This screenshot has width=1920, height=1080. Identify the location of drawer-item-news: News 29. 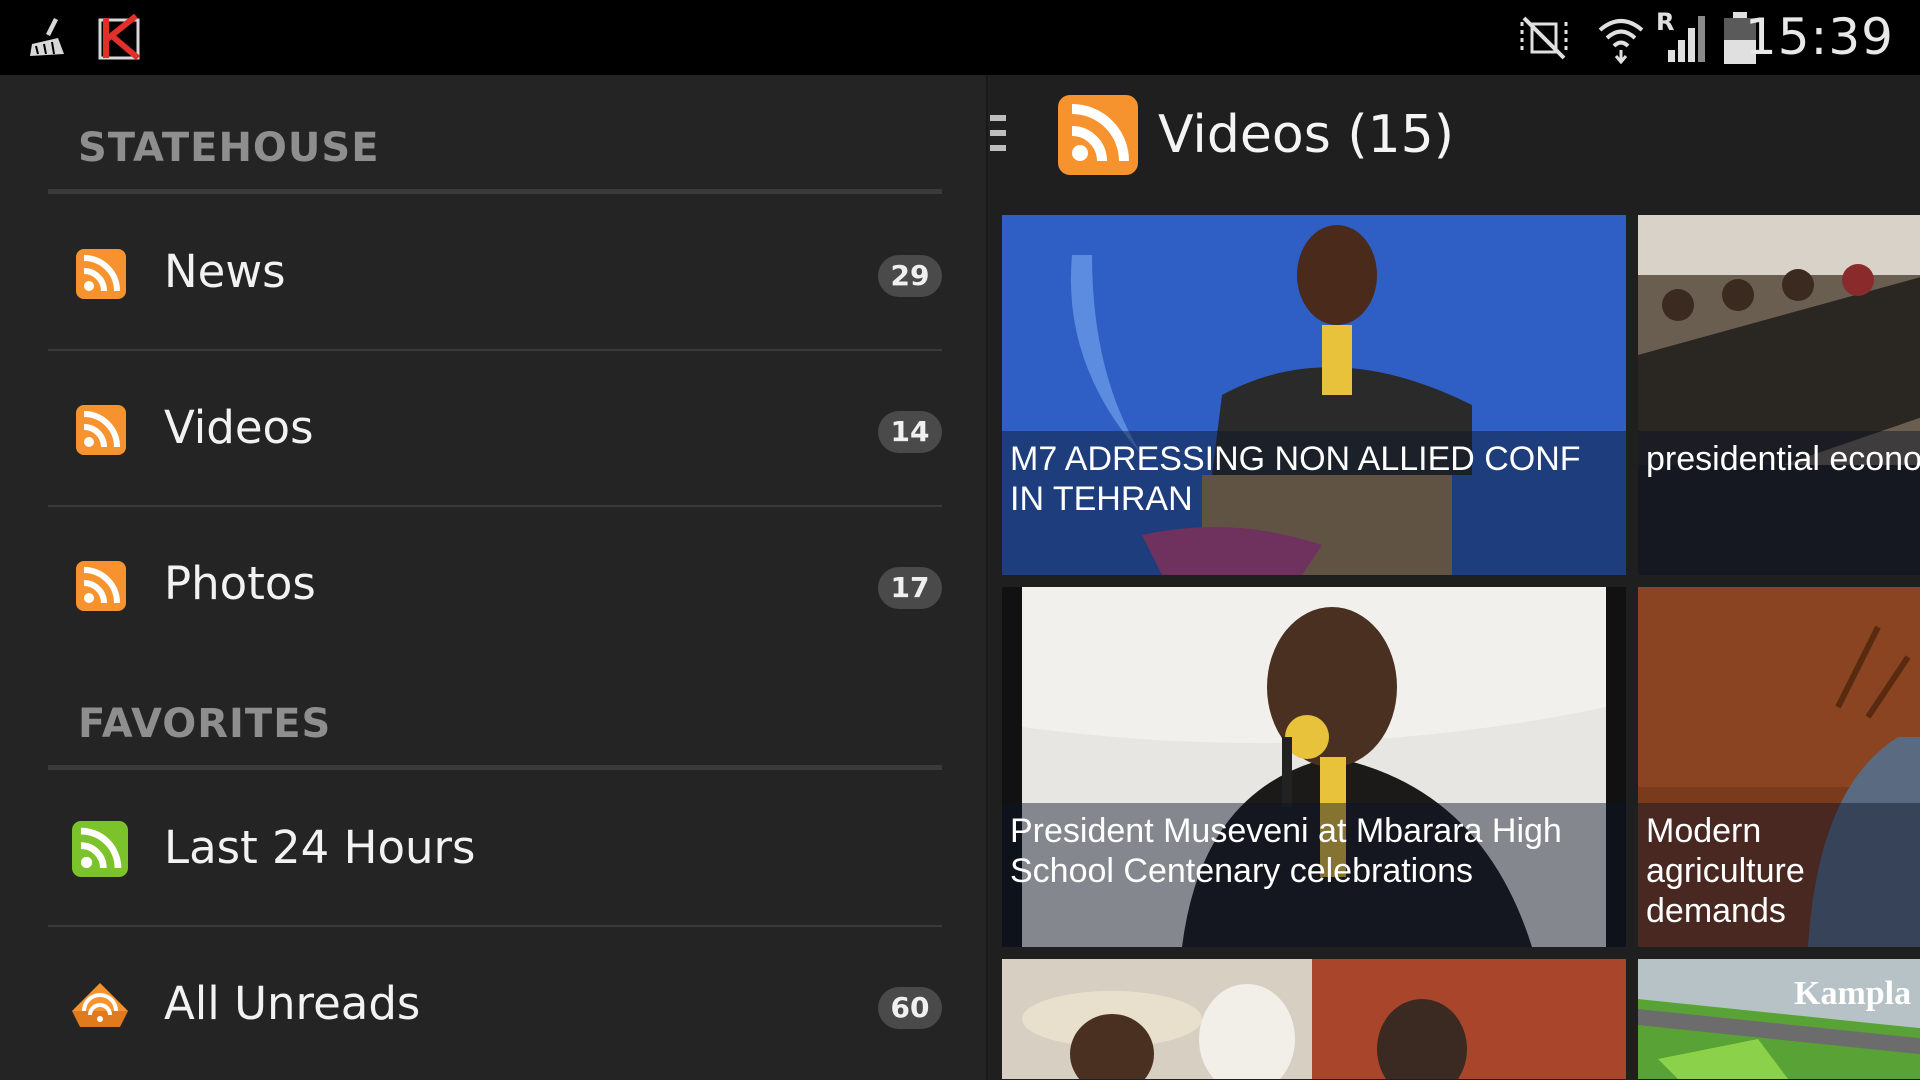
(495, 273).